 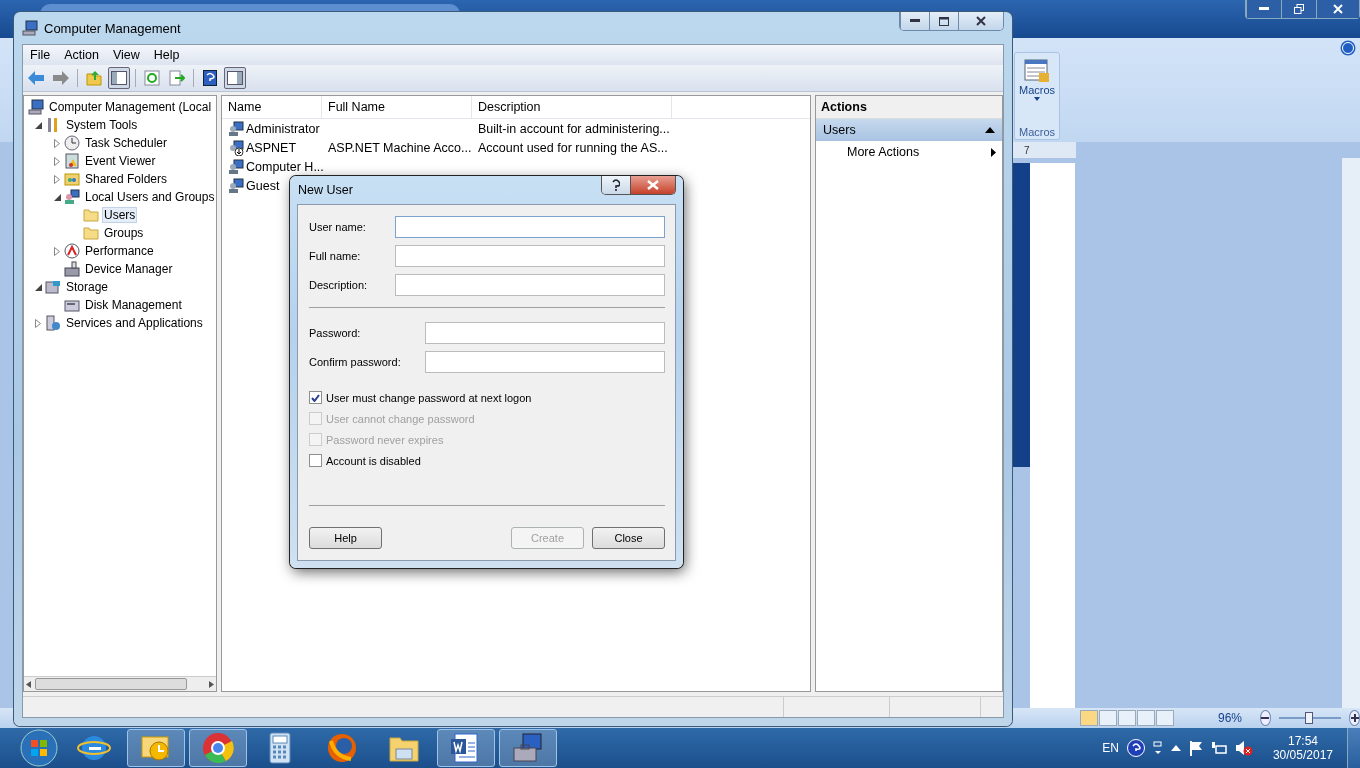 I want to click on help-button, so click(x=616, y=185).